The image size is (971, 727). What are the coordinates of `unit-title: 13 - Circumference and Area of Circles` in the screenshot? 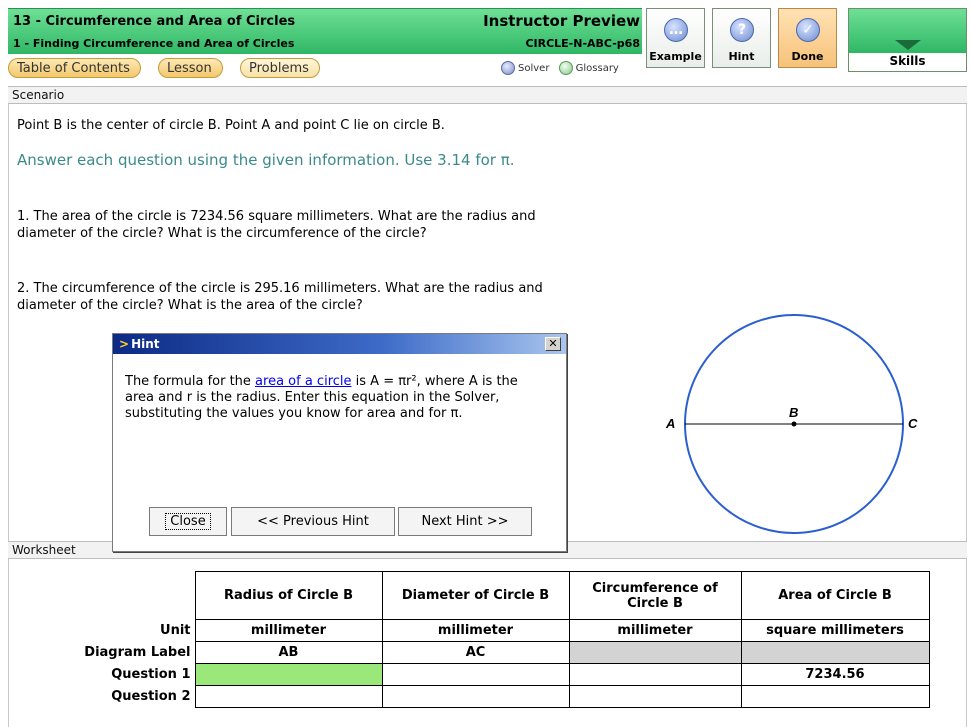 It's located at (154, 21).